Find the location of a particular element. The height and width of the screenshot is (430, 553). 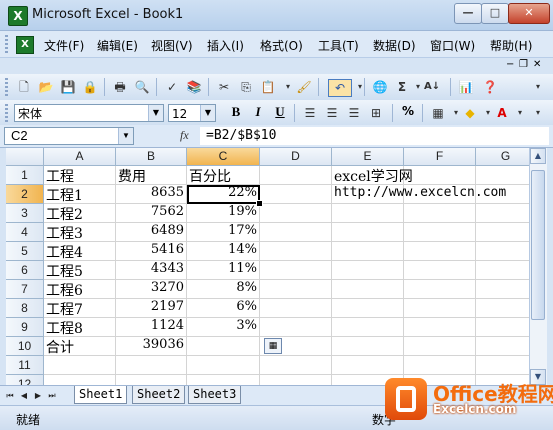

column-header-c: C is located at coordinates (223, 157).